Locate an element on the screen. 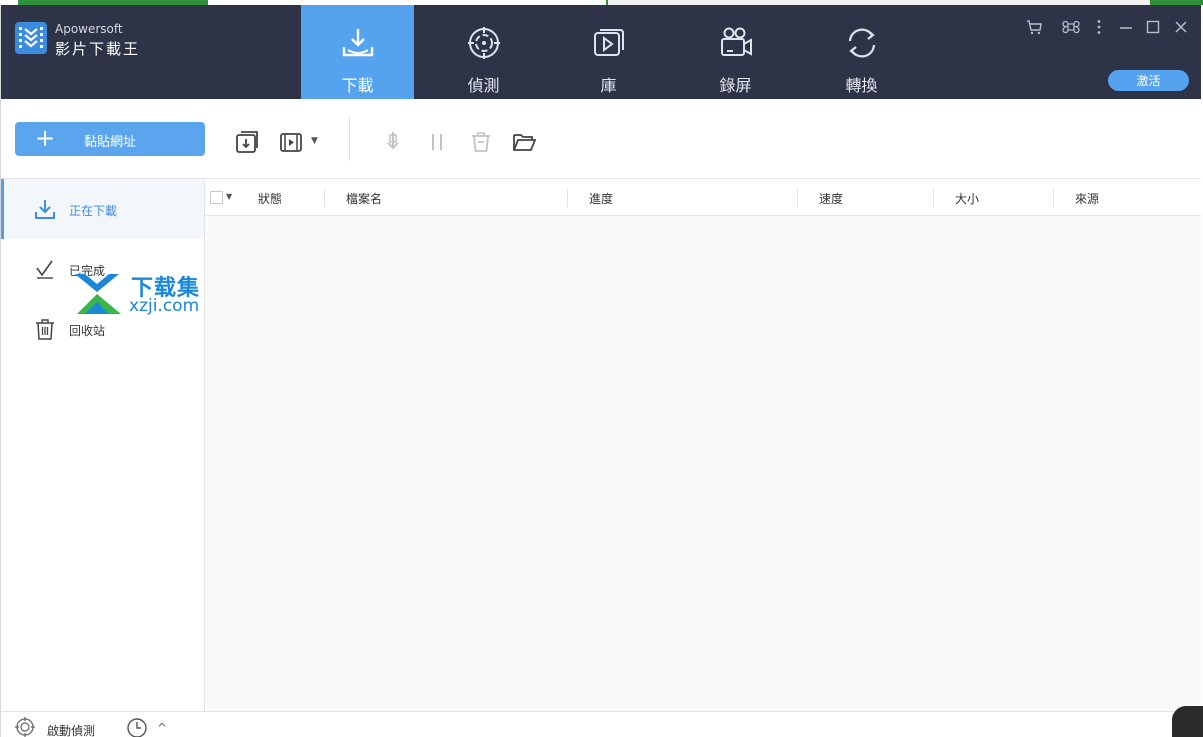 The height and width of the screenshot is (737, 1203). convert-cycle-icon is located at coordinates (861, 43).